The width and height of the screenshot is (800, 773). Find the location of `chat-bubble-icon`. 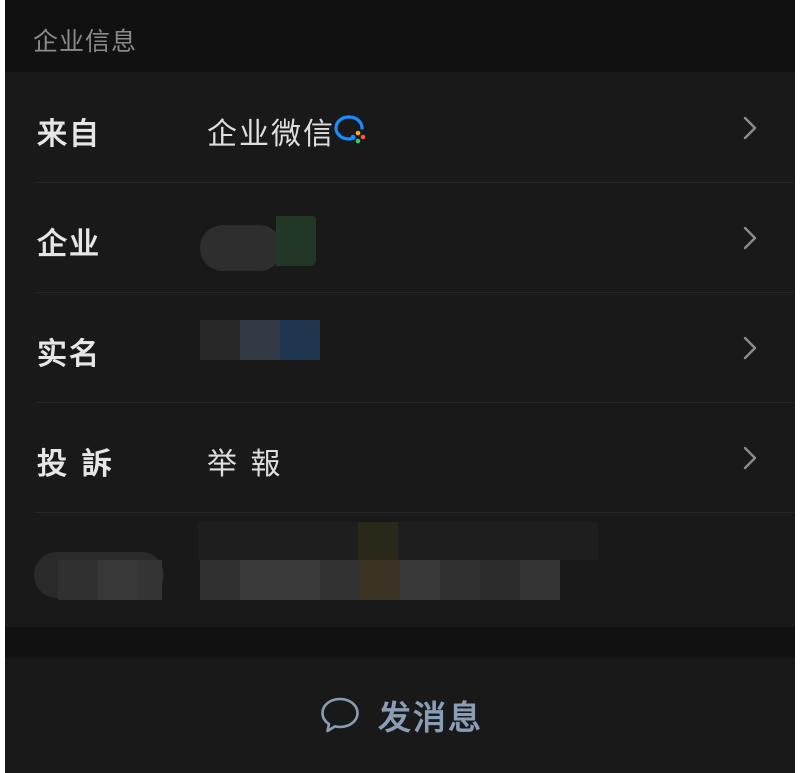

chat-bubble-icon is located at coordinates (340, 715).